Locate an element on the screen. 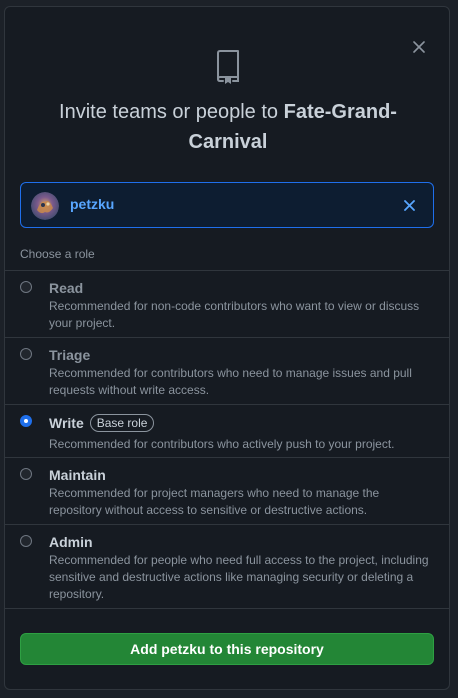  avatar-image is located at coordinates (45, 206).